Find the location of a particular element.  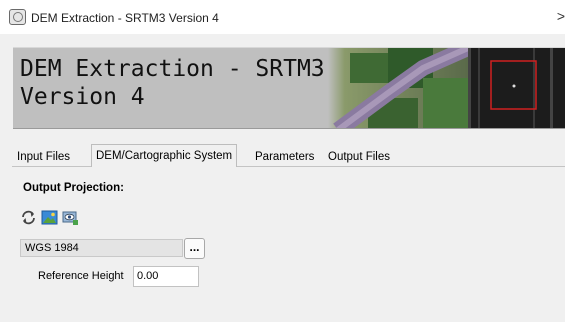

tab-dem-cartographic-system: DEM/Cartographic System is located at coordinates (164, 155).